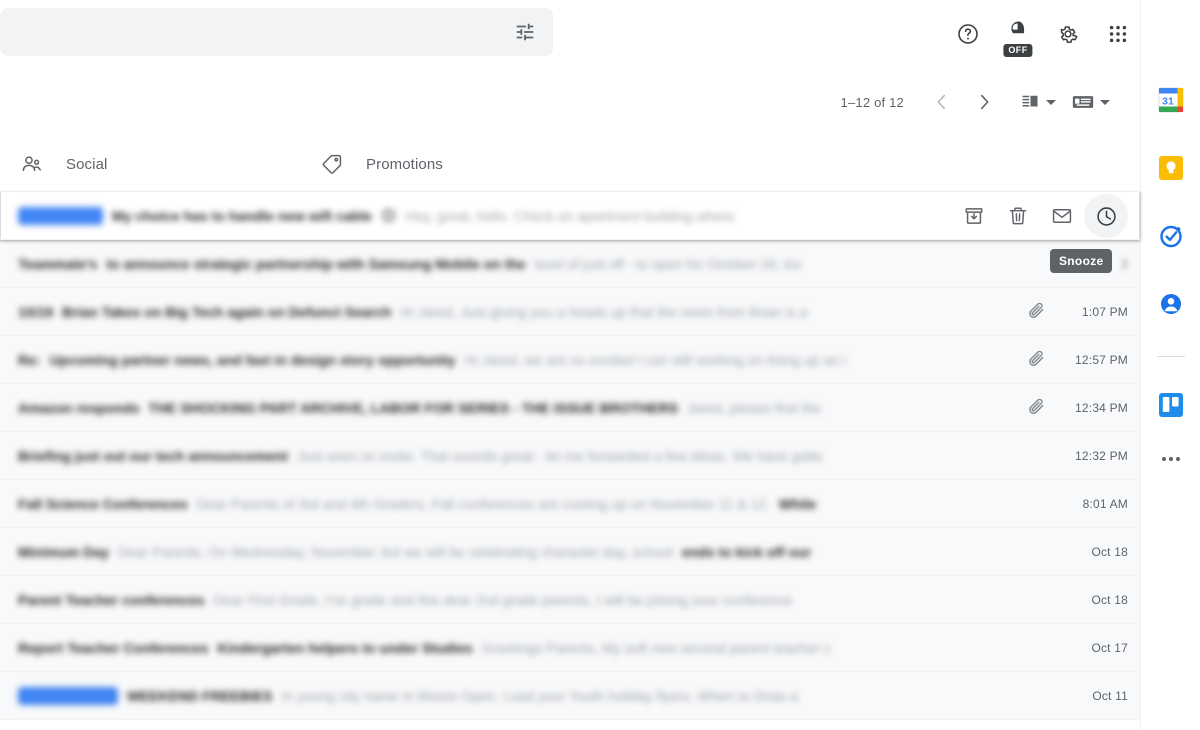 The height and width of the screenshot is (730, 1200). I want to click on tab-promotions: Promotions, so click(458, 164).